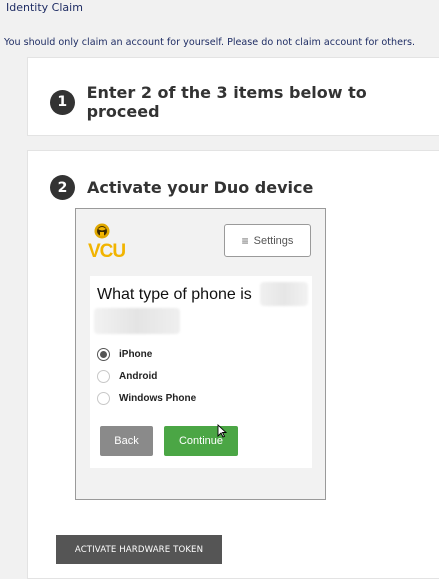 The height and width of the screenshot is (579, 439). What do you see at coordinates (226, 102) in the screenshot?
I see `step1-title: Enter 2 of the 3 items below to proceed` at bounding box center [226, 102].